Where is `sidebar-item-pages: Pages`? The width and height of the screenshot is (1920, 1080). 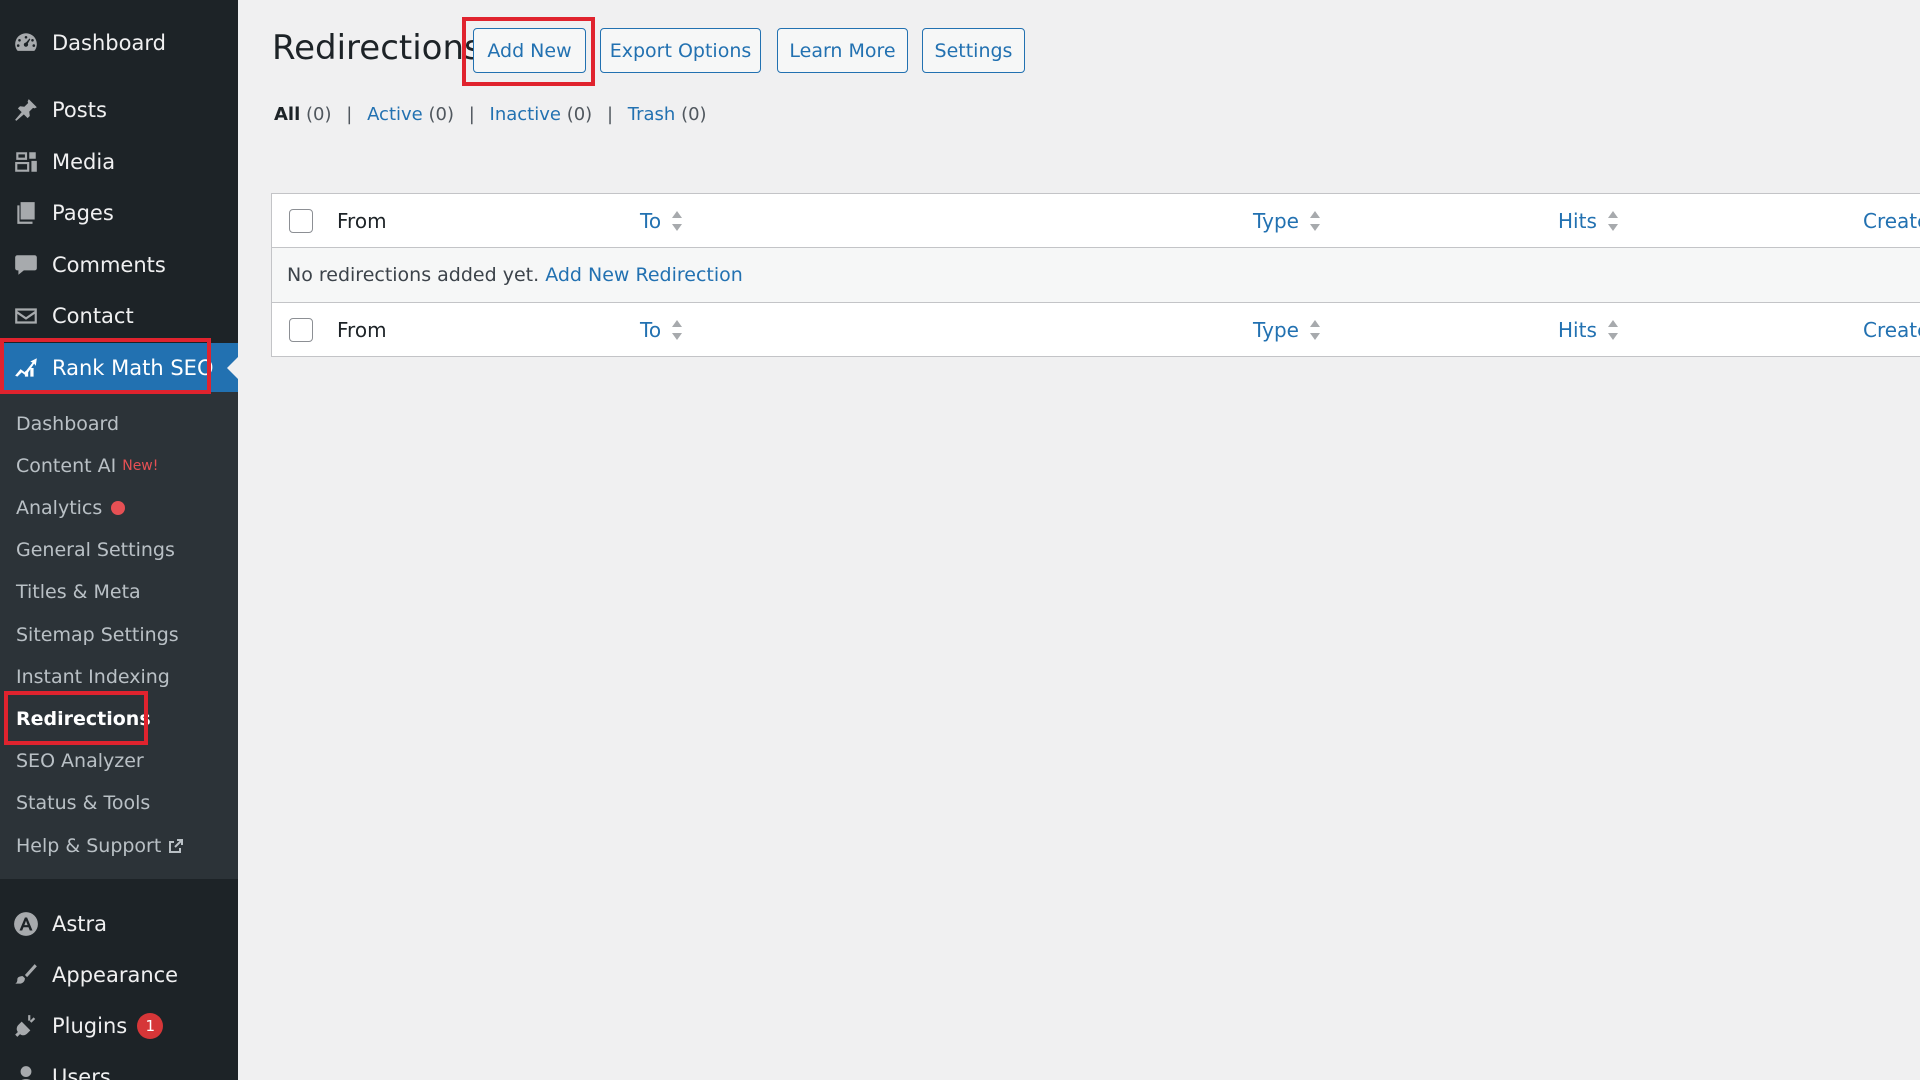
sidebar-item-pages: Pages is located at coordinates (119, 213).